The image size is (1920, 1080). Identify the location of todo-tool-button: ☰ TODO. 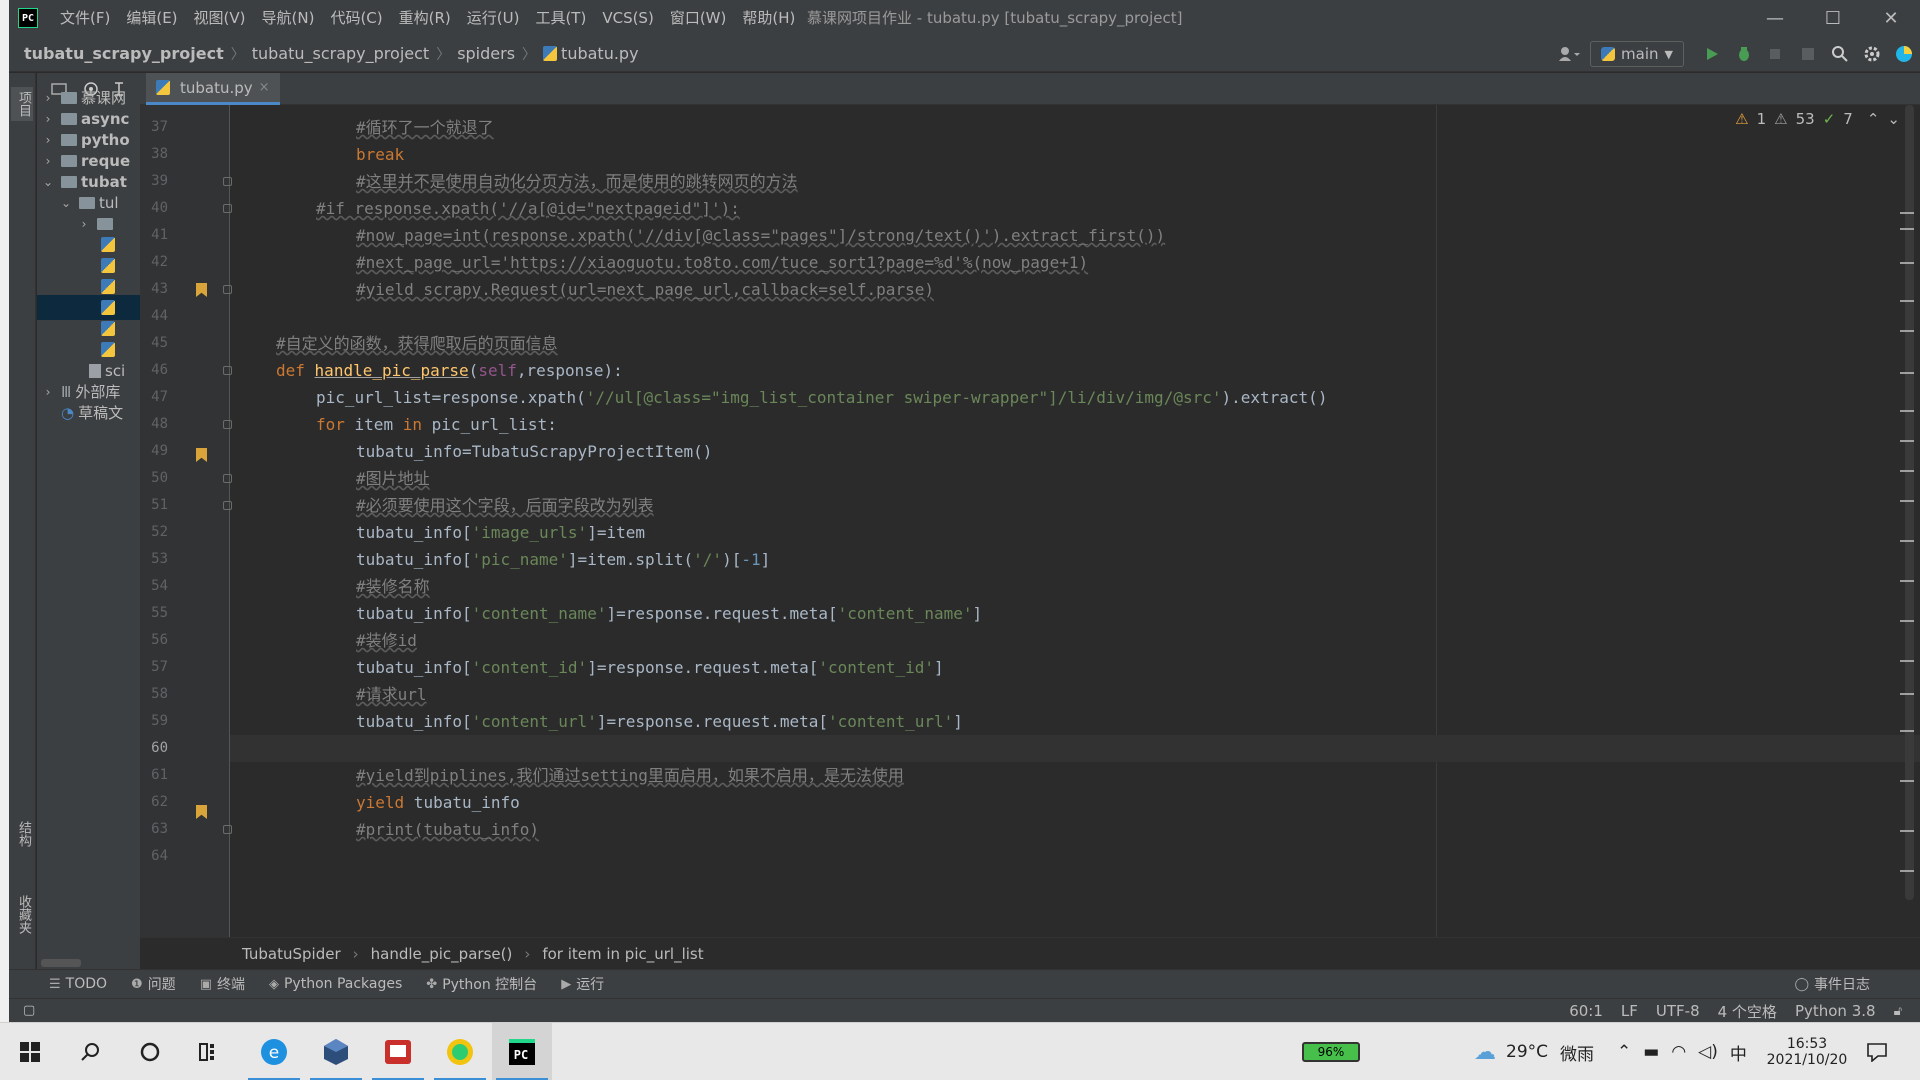
(78, 984).